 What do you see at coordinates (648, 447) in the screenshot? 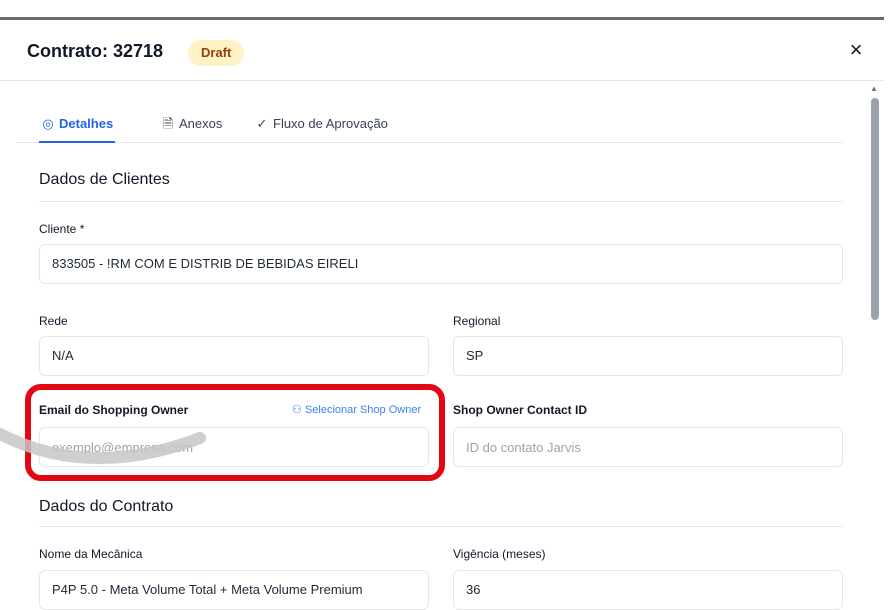
I see `contact-id-input` at bounding box center [648, 447].